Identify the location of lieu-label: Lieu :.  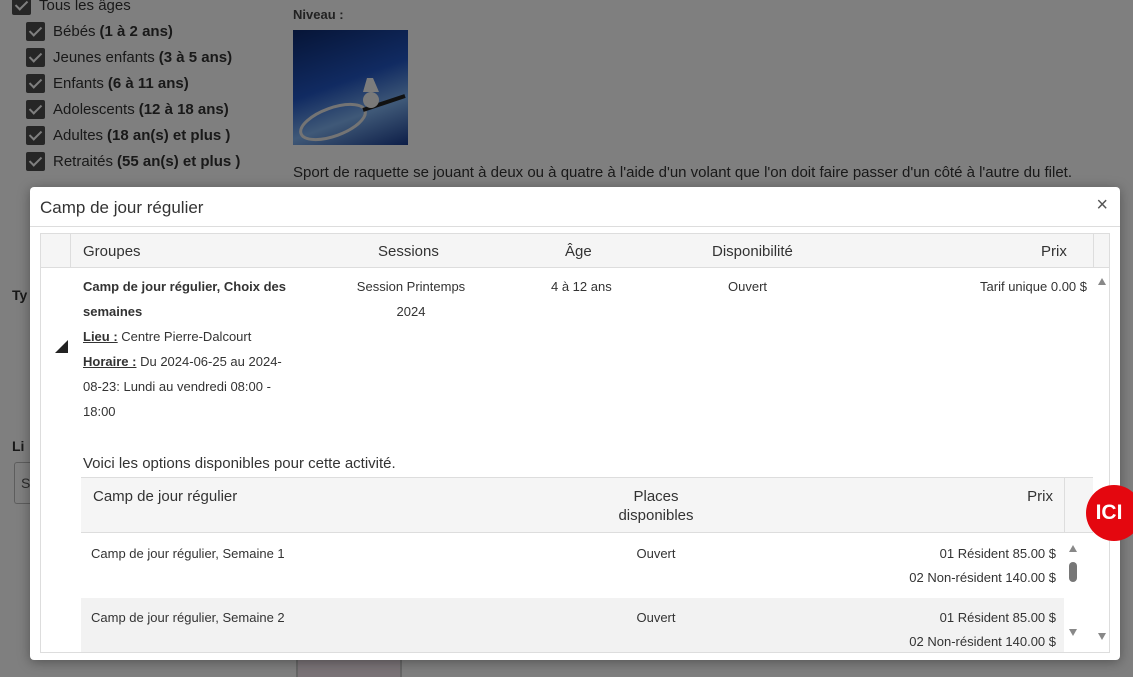
(100, 336).